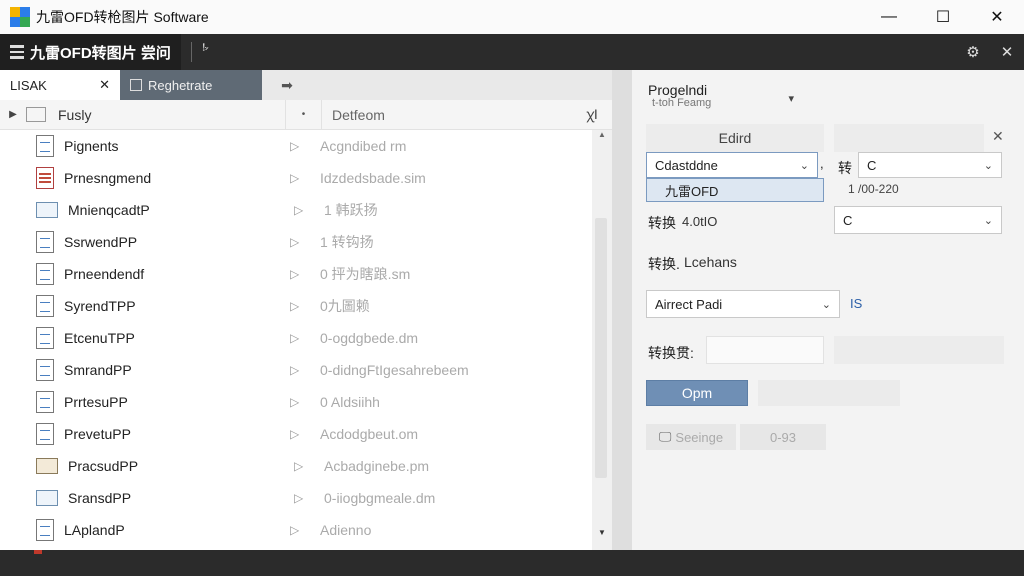 The height and width of the screenshot is (576, 1024). What do you see at coordinates (856, 303) in the screenshot?
I see `output-side-text: IS` at bounding box center [856, 303].